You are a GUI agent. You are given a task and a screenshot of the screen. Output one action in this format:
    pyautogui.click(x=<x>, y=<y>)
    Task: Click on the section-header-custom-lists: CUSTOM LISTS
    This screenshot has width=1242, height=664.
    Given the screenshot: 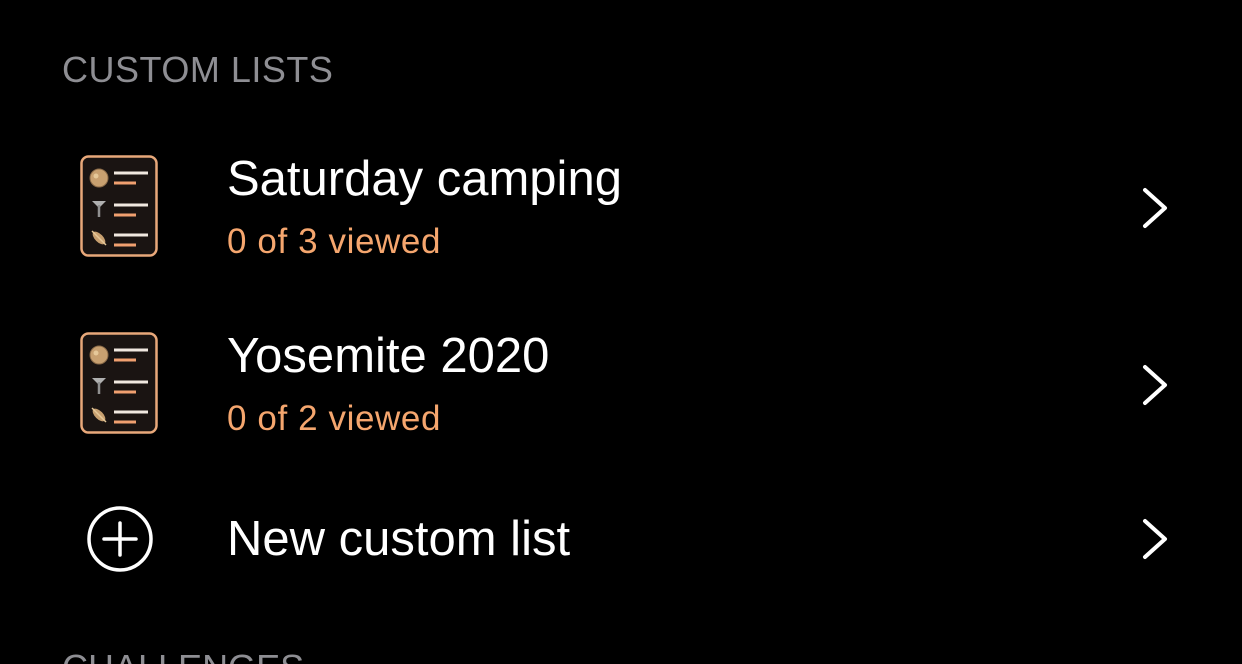 What is the action you would take?
    pyautogui.click(x=198, y=69)
    